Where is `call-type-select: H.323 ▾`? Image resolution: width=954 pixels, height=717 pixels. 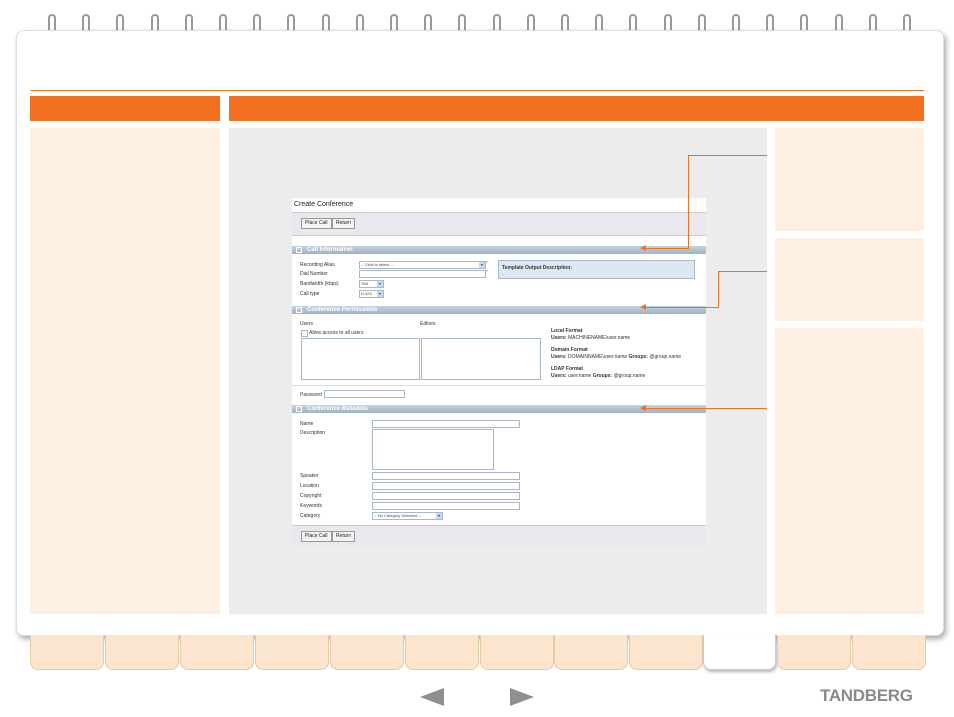
call-type-select: H.323 ▾ is located at coordinates (371, 294).